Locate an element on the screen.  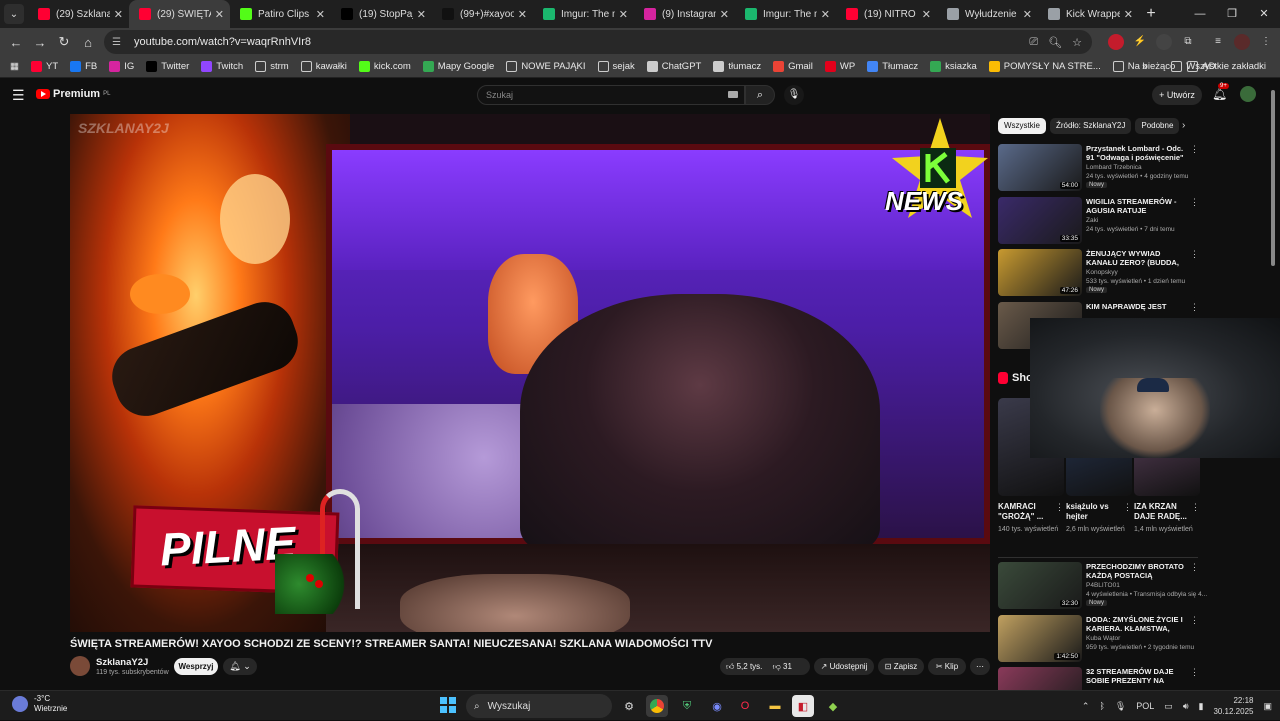
browser-tab: (99+)#xayoo # ✕ is located at coordinates (482, 14).